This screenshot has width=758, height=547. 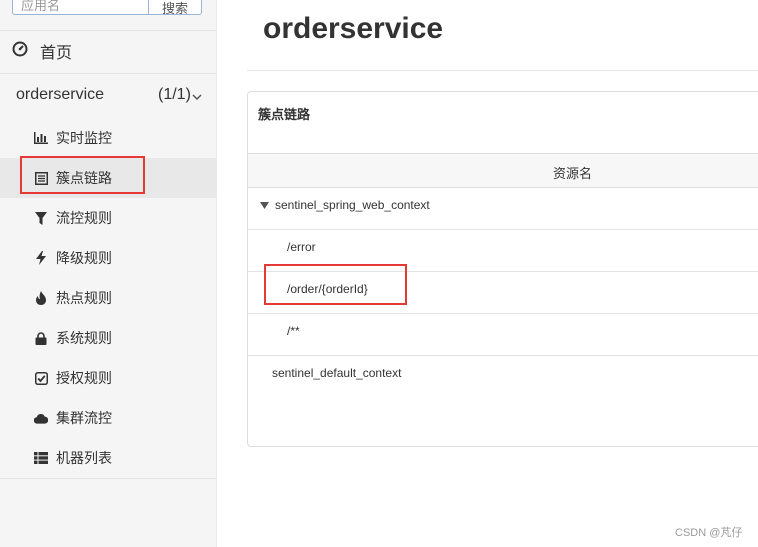 I want to click on table-row: /**, so click(x=503, y=335).